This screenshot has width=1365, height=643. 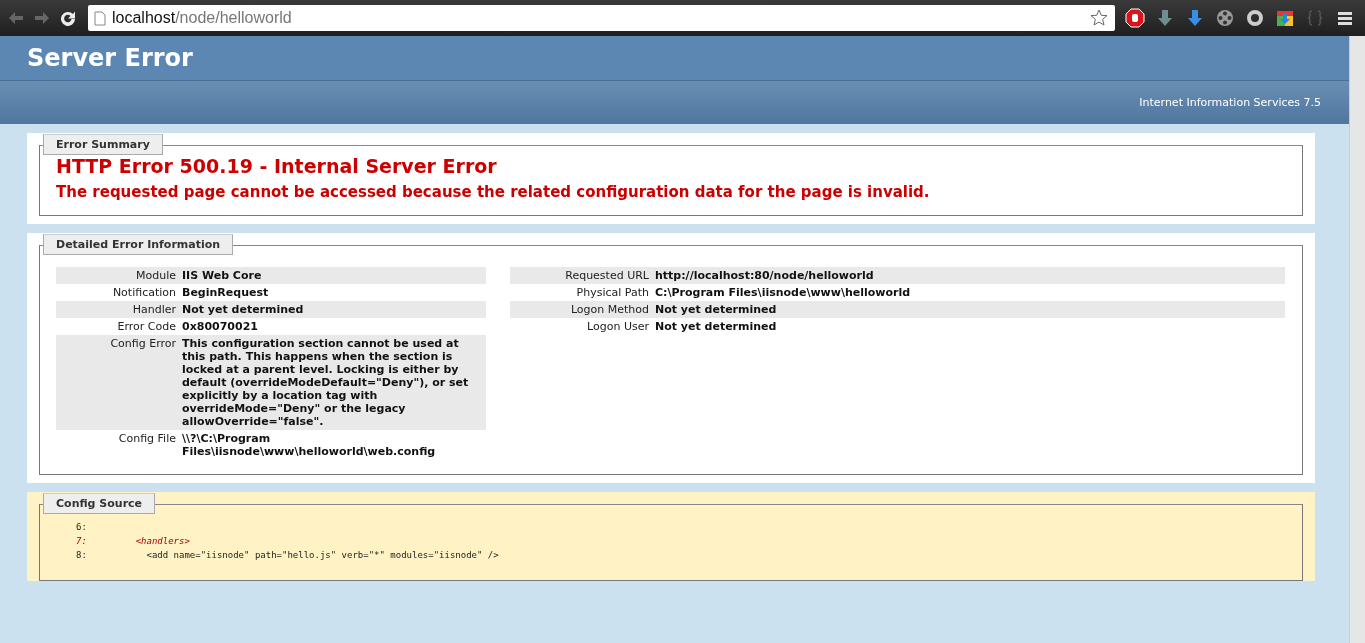 I want to click on error-message: The requested page cannot be accessed because the related configuration data for the page is invalid., so click(x=493, y=192).